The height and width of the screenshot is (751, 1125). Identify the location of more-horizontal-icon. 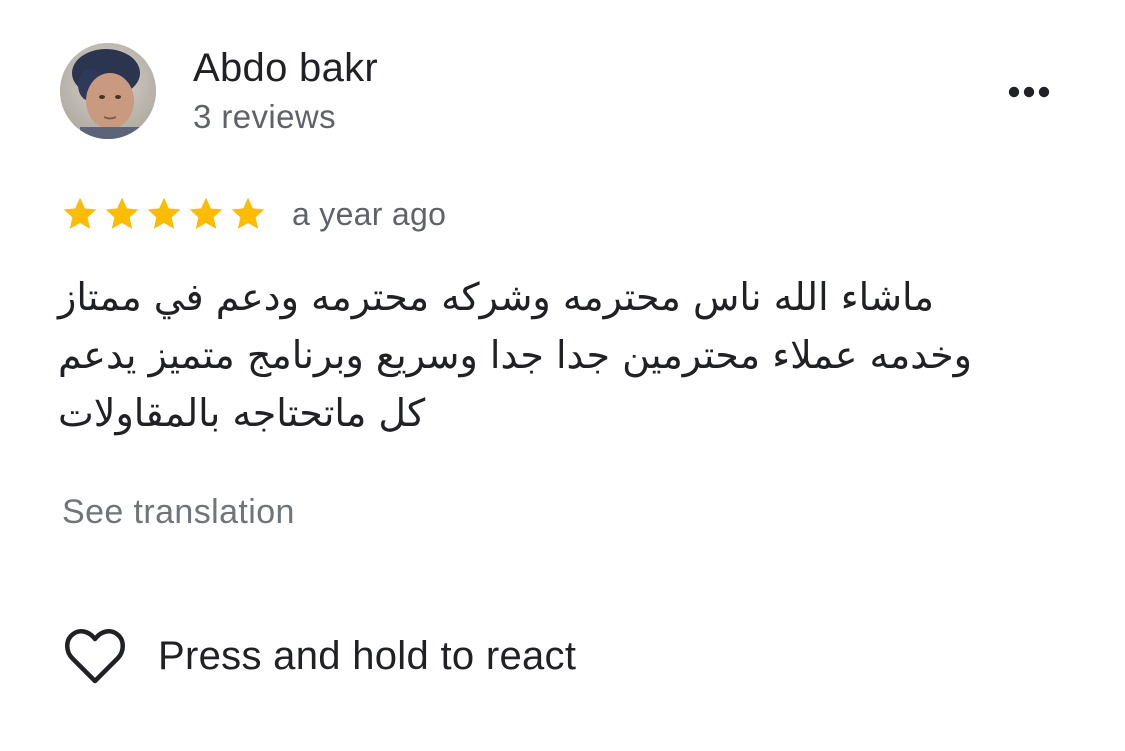
(1029, 92).